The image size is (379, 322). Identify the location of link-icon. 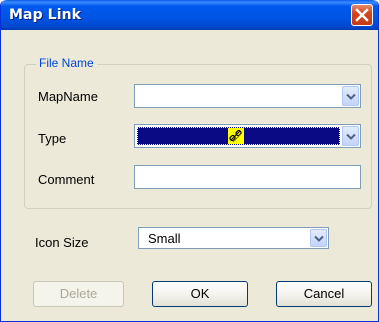
(236, 136).